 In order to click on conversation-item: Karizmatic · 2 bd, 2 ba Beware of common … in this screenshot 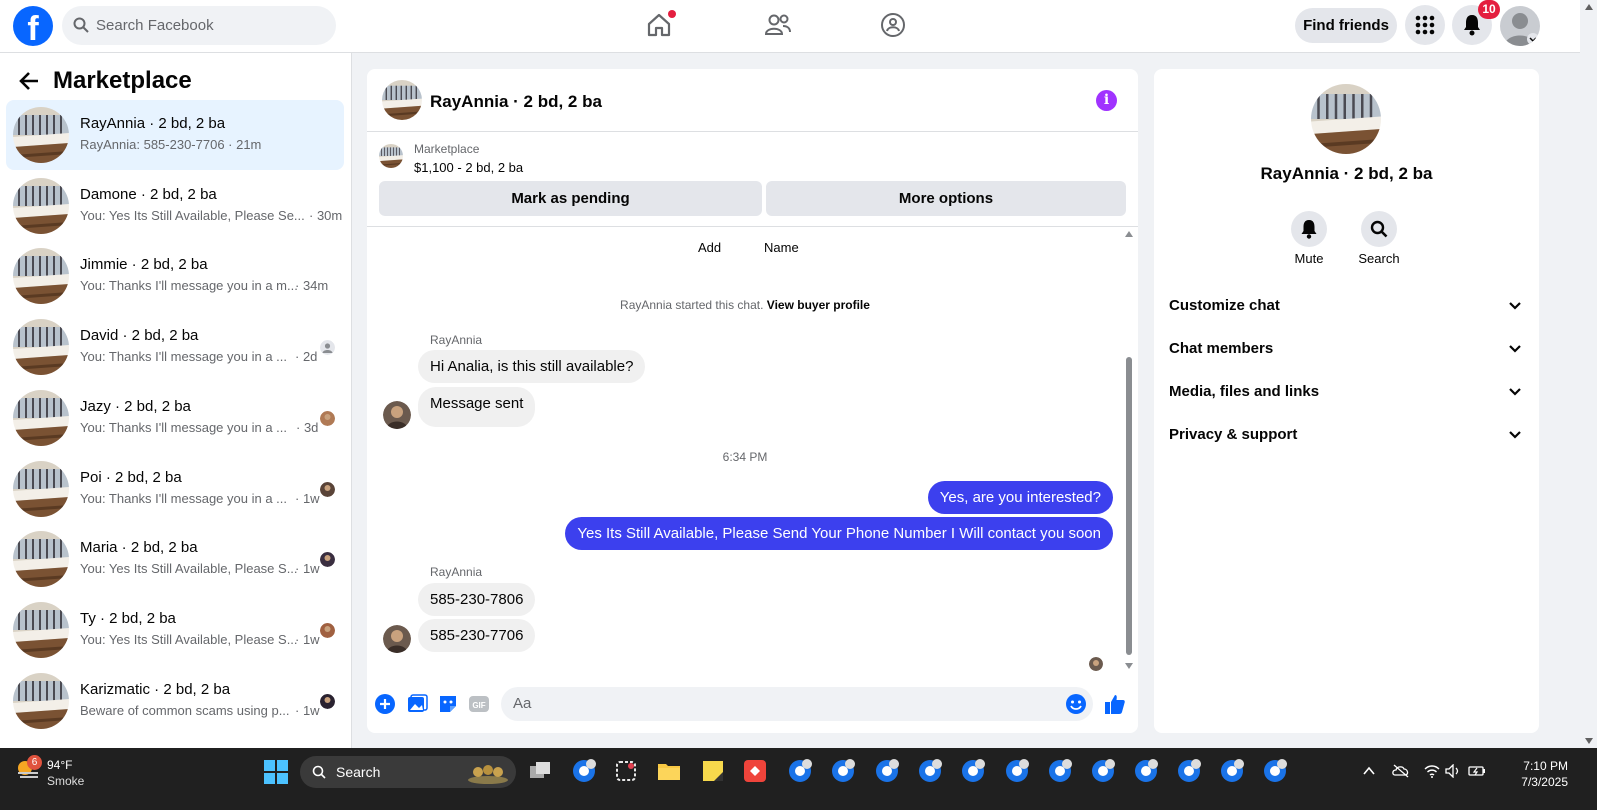, I will do `click(175, 701)`.